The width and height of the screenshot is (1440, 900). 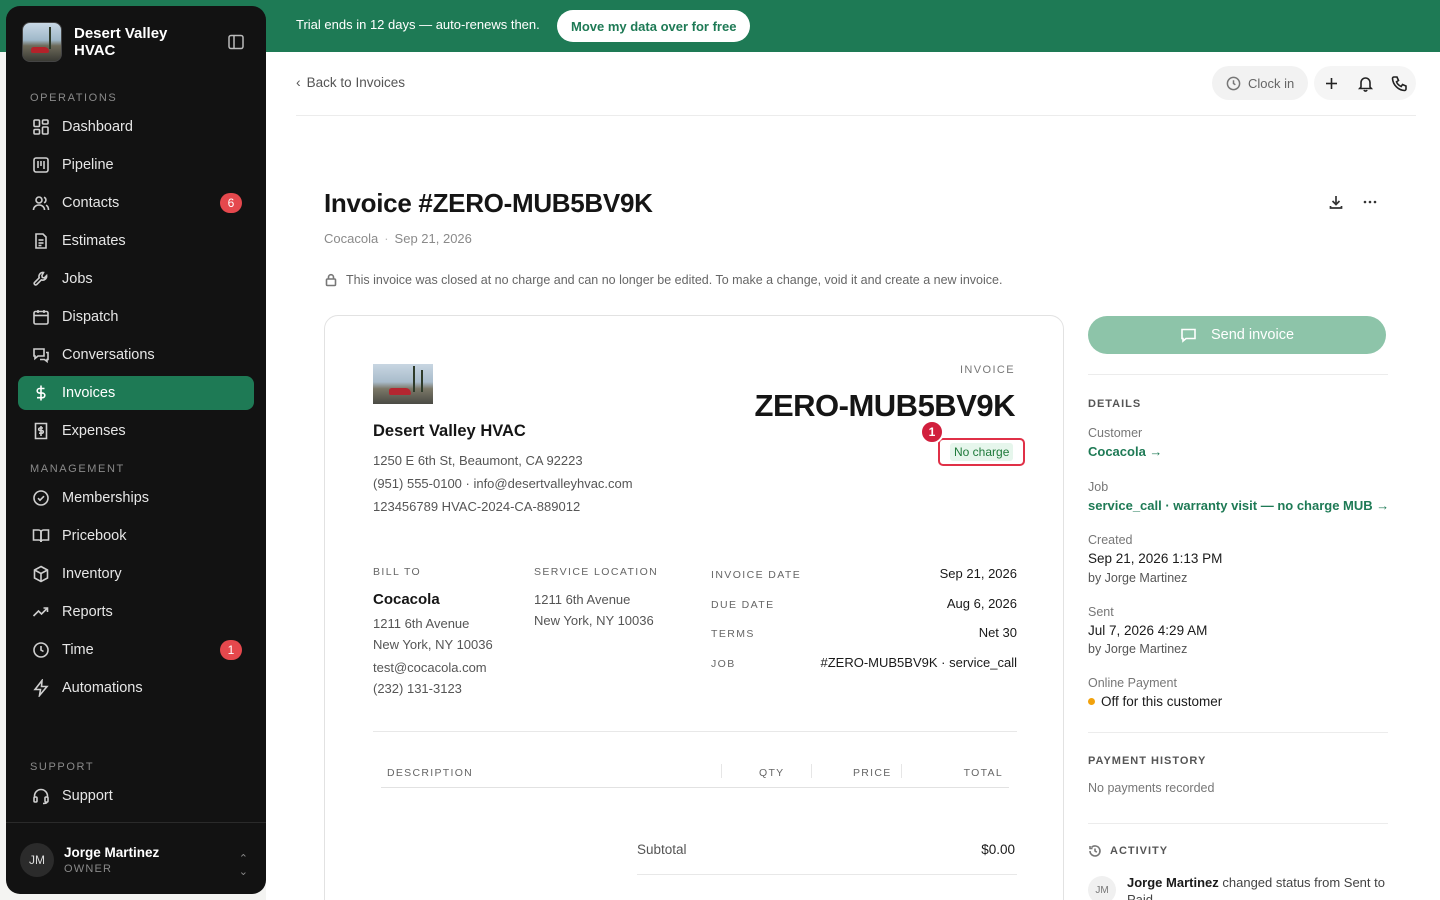 I want to click on calendar-icon, so click(x=41, y=317).